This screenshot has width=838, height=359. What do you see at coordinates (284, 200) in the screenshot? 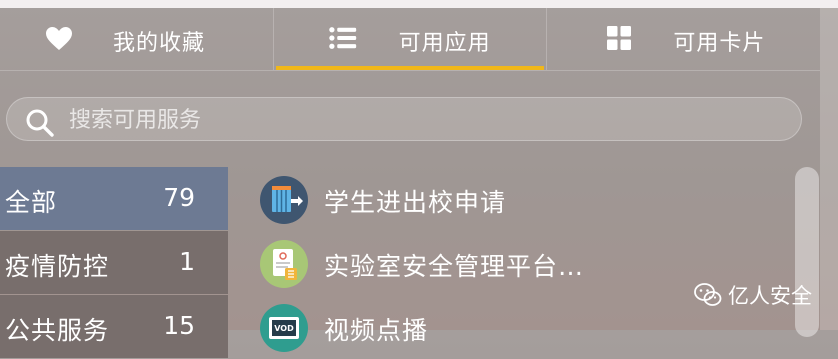
I see `gate-icon` at bounding box center [284, 200].